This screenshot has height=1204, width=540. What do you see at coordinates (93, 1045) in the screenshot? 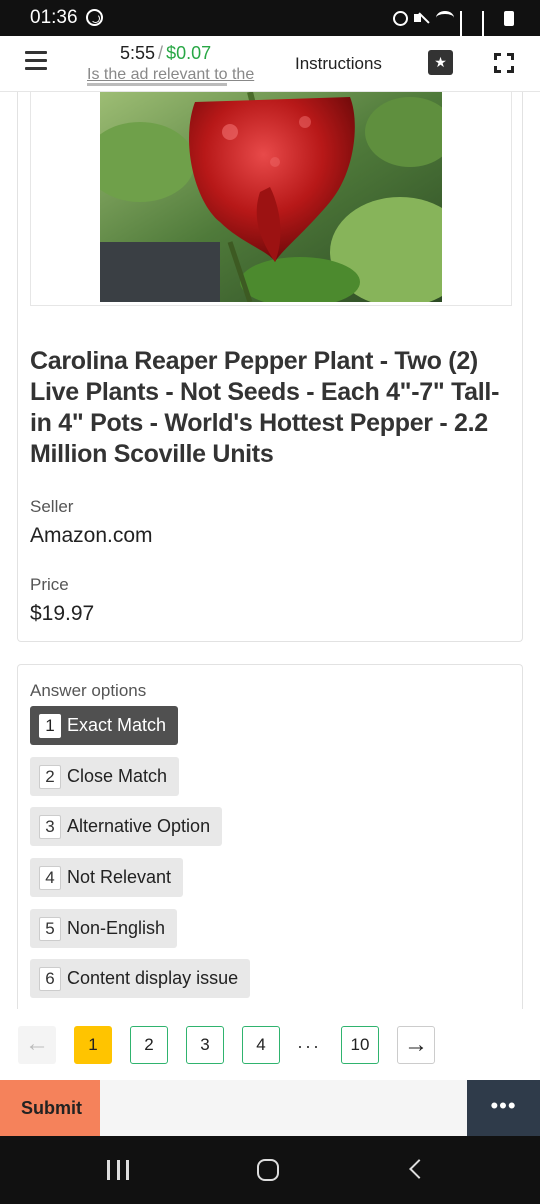
I see `page-1-button: 1` at bounding box center [93, 1045].